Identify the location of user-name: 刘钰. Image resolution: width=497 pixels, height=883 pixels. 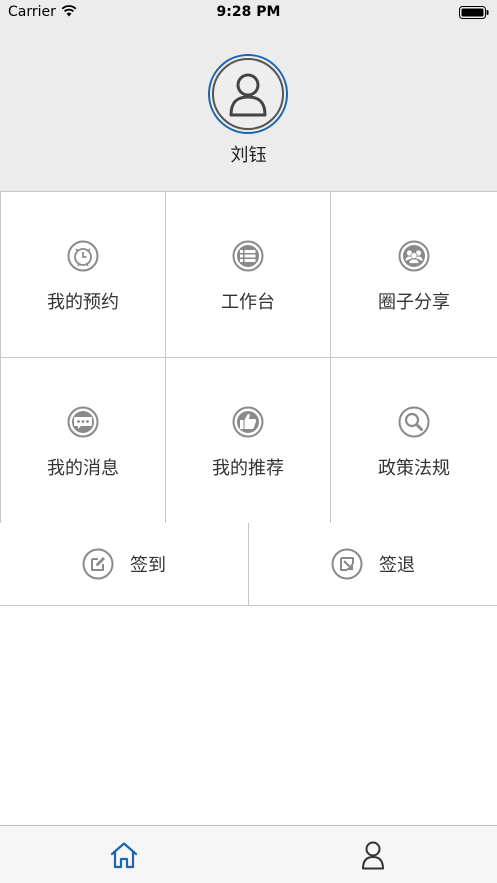
(248, 155).